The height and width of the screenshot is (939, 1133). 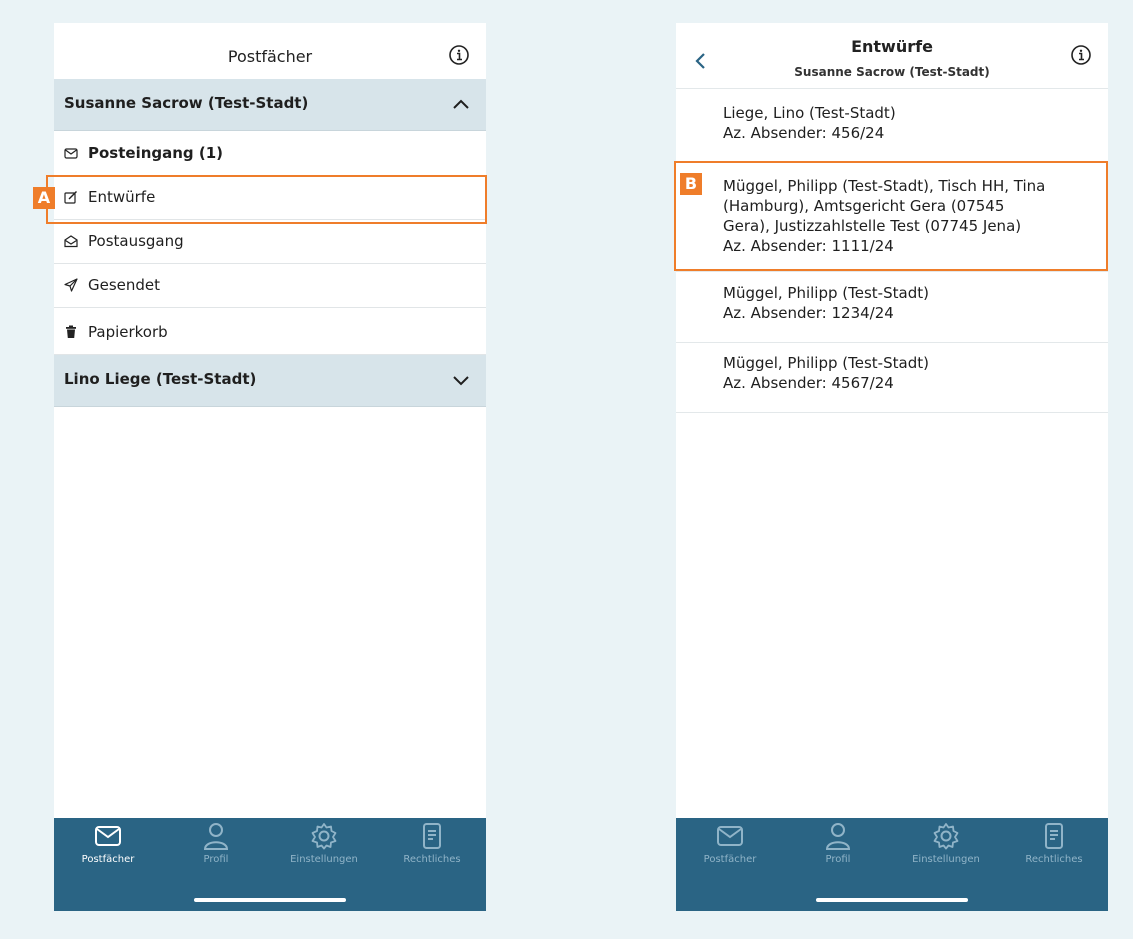 I want to click on folder-label: Gesendet, so click(x=124, y=285).